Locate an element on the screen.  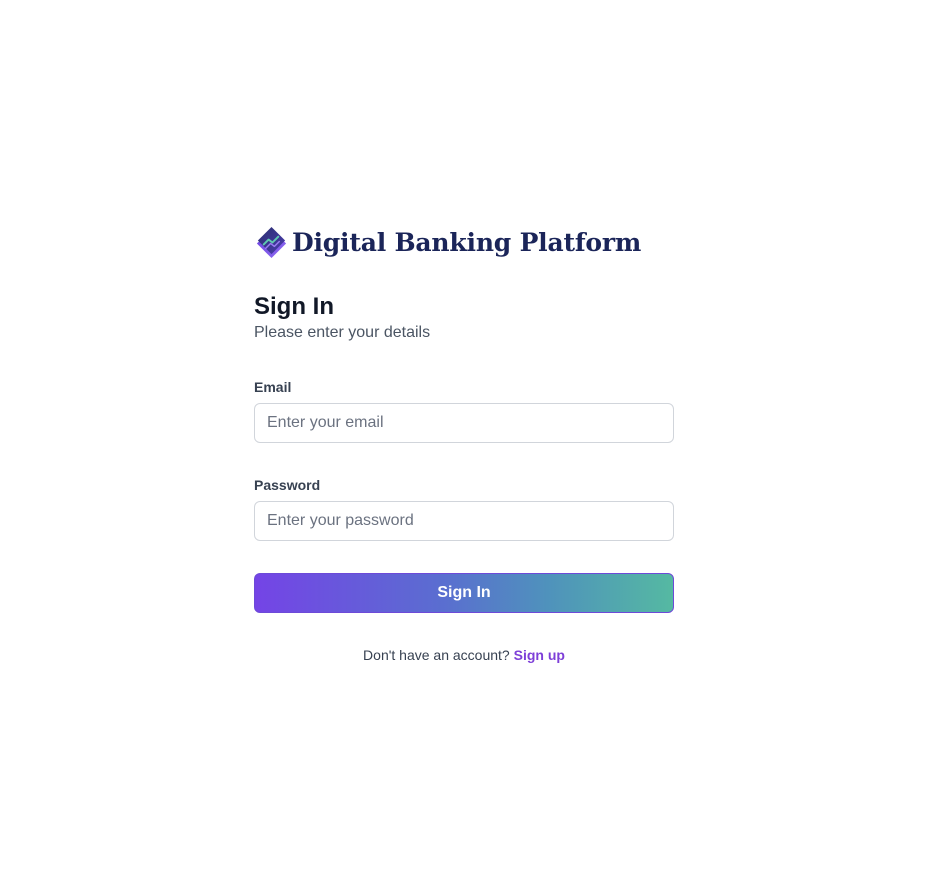
sign-in-button: Sign In is located at coordinates (464, 593).